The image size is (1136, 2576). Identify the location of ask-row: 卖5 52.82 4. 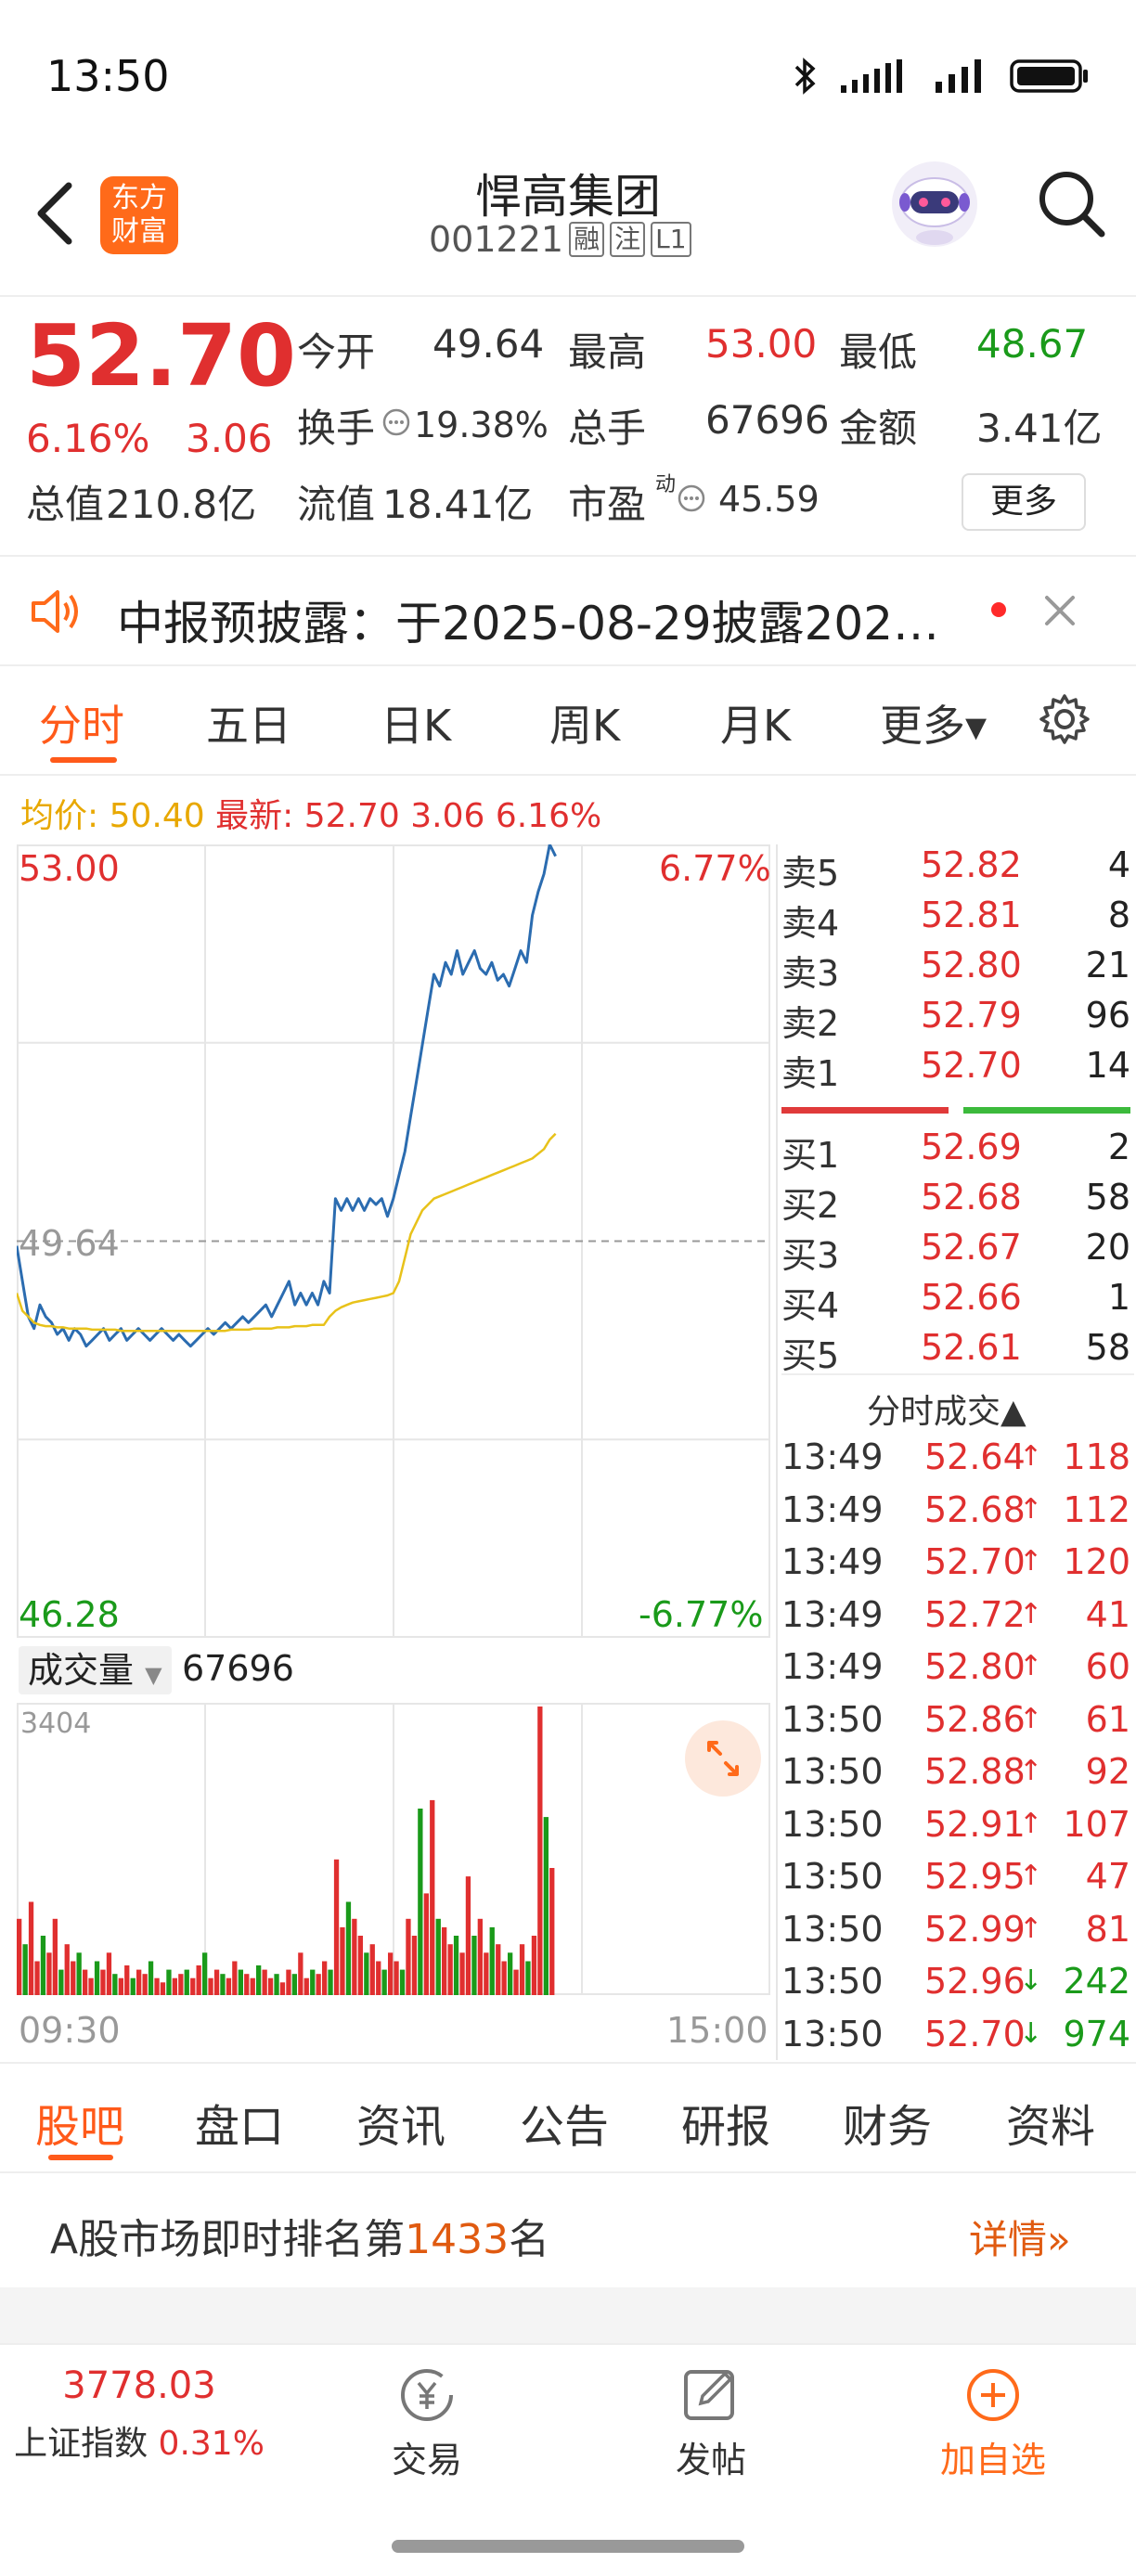
(957, 870).